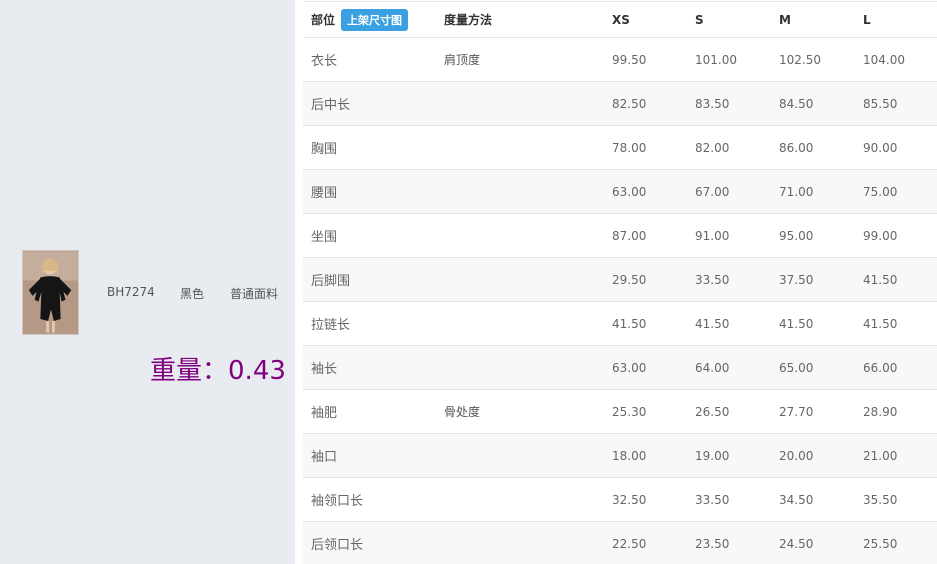  Describe the element at coordinates (331, 325) in the screenshot. I see `cell-part: 拉链长` at that location.